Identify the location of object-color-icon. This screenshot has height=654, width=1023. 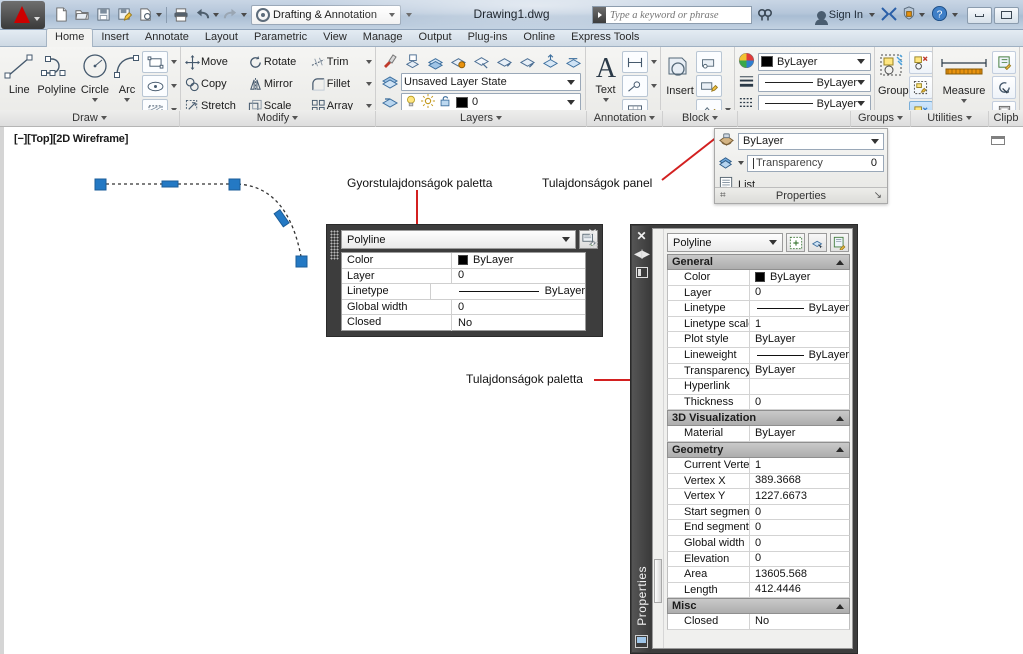
(726, 141).